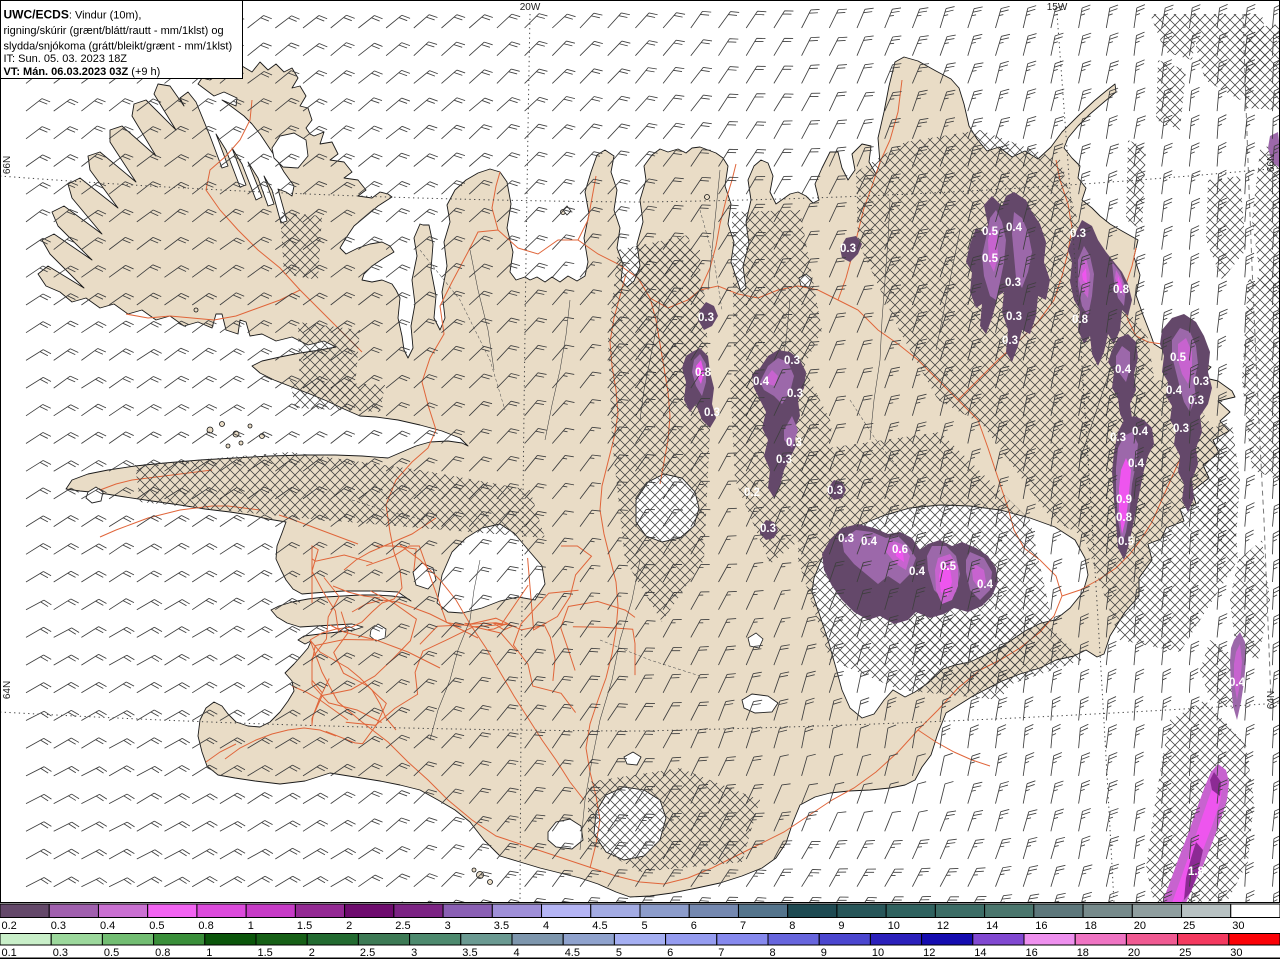  Describe the element at coordinates (82, 72) in the screenshot. I see `svg-text: VT: Mán. 06.03.2023 03Z (+9 h)` at that location.